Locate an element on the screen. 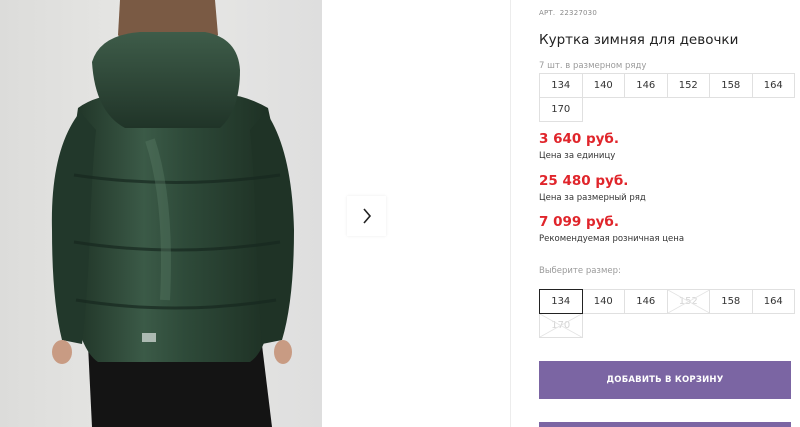 The height and width of the screenshot is (427, 800). size-option-164: 164 is located at coordinates (773, 301).